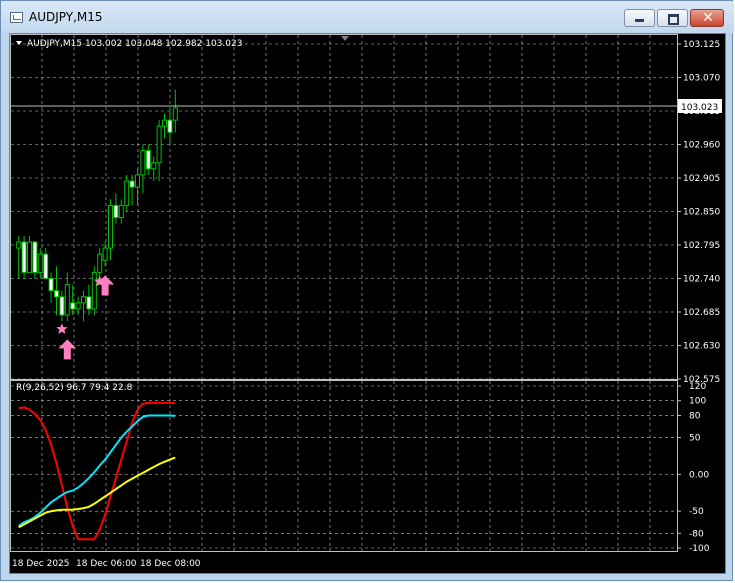  I want to click on indicator-tick-label: 100, so click(697, 402).